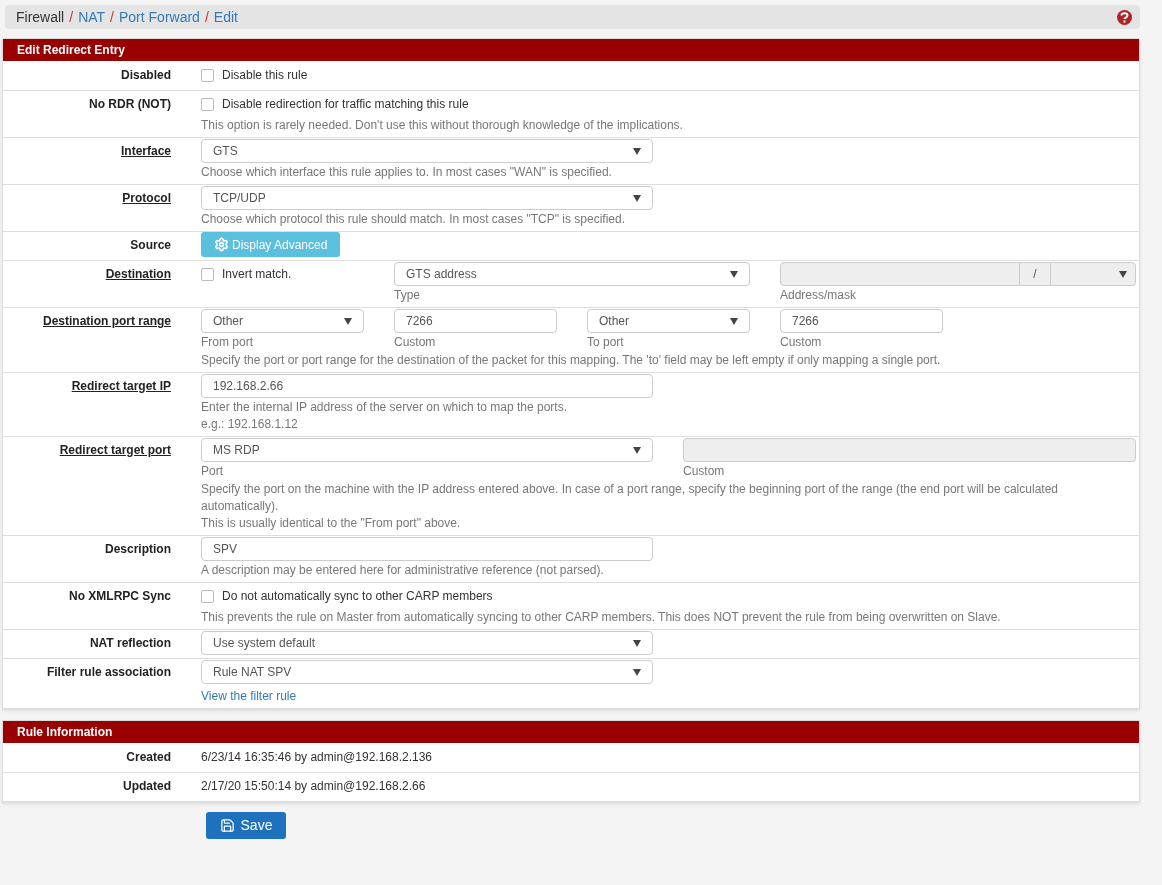 Image resolution: width=1162 pixels, height=885 pixels. I want to click on field-label: No RDR (NOT), so click(130, 104).